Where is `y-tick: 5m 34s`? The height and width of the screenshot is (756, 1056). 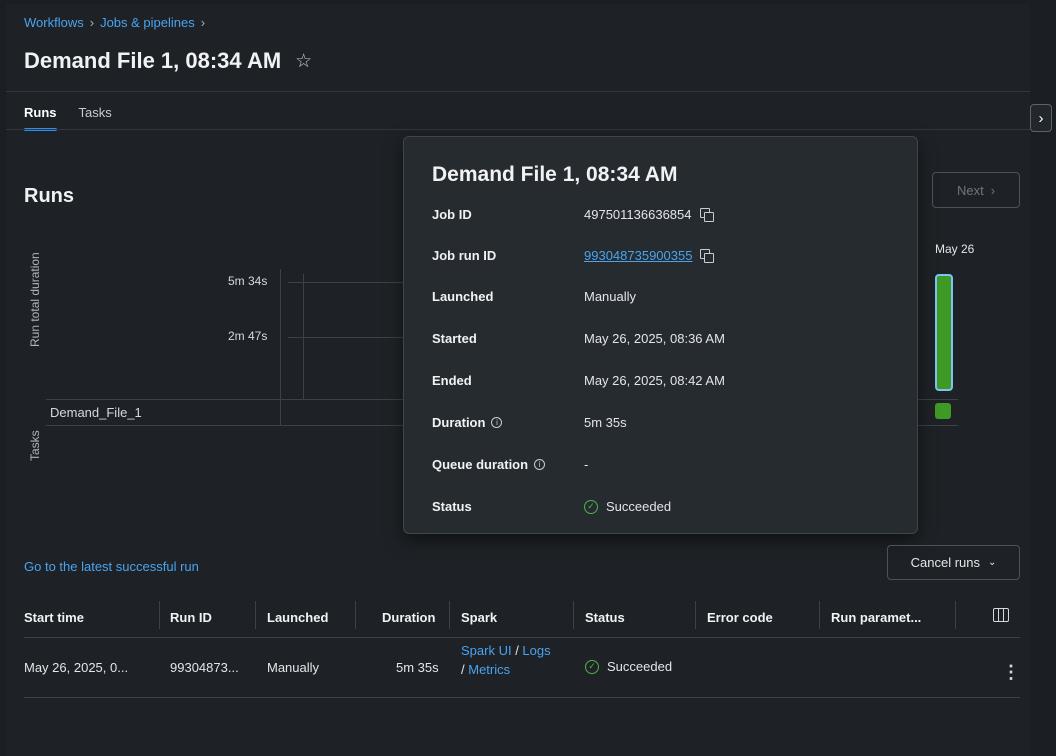 y-tick: 5m 34s is located at coordinates (248, 281).